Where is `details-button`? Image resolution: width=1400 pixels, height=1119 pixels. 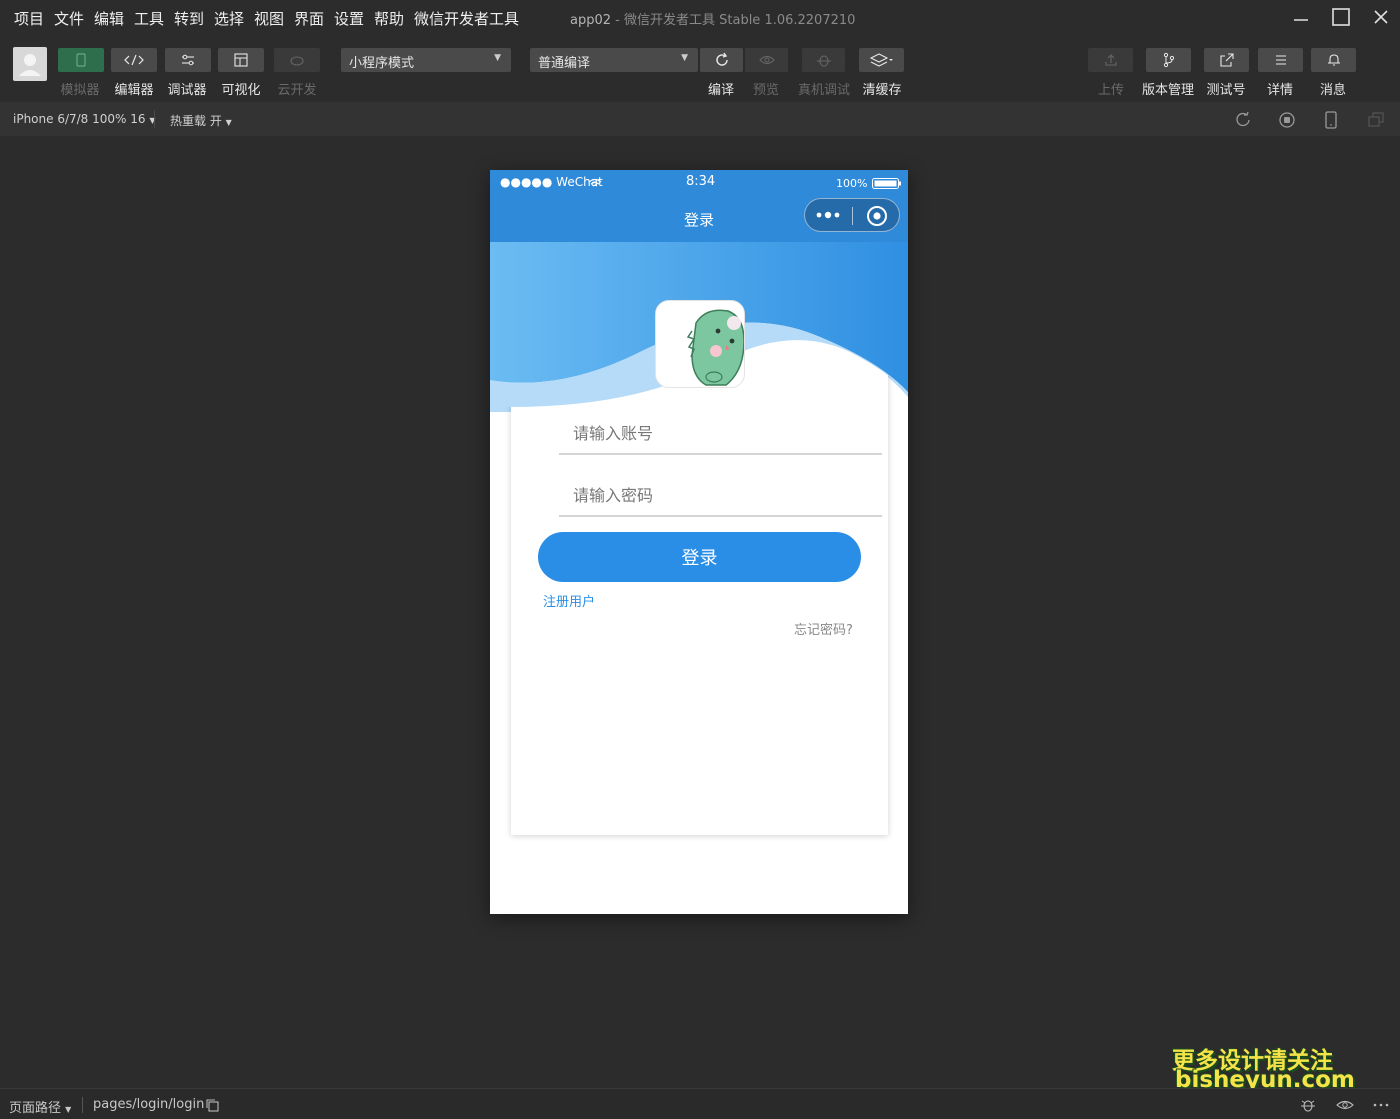 details-button is located at coordinates (1280, 60).